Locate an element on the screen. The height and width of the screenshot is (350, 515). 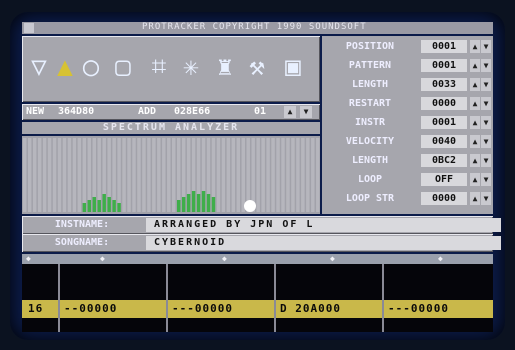
monitor-icon: ▢ is located at coordinates (123, 67).